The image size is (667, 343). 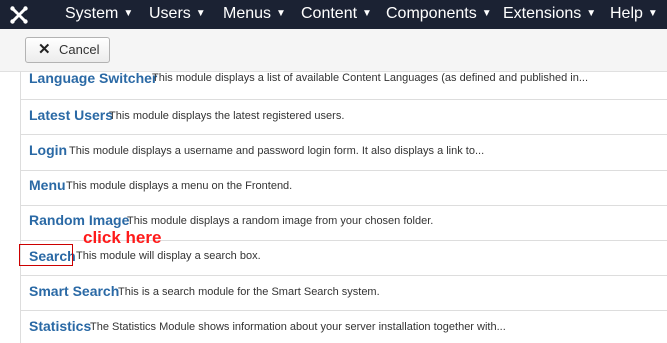 I want to click on module-link-statistics: Statistics, so click(x=60, y=326).